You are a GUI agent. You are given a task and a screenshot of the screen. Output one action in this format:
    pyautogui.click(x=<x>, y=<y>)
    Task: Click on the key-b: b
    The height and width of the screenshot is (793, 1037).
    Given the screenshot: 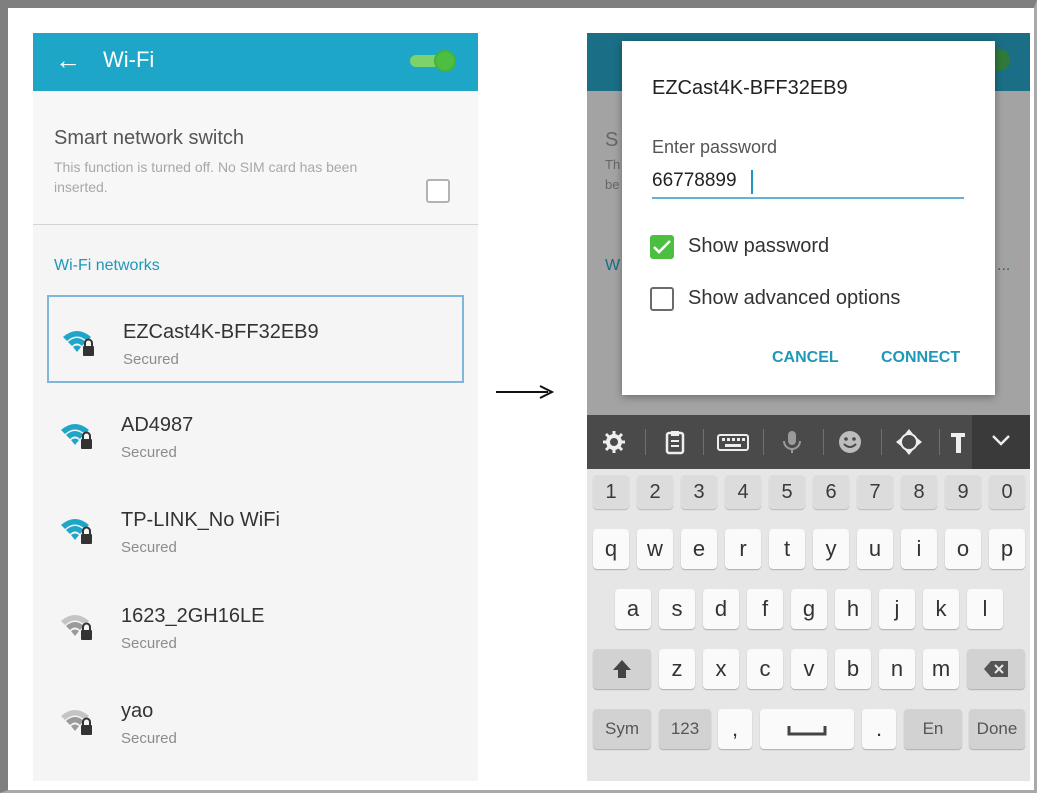 What is the action you would take?
    pyautogui.click(x=853, y=669)
    